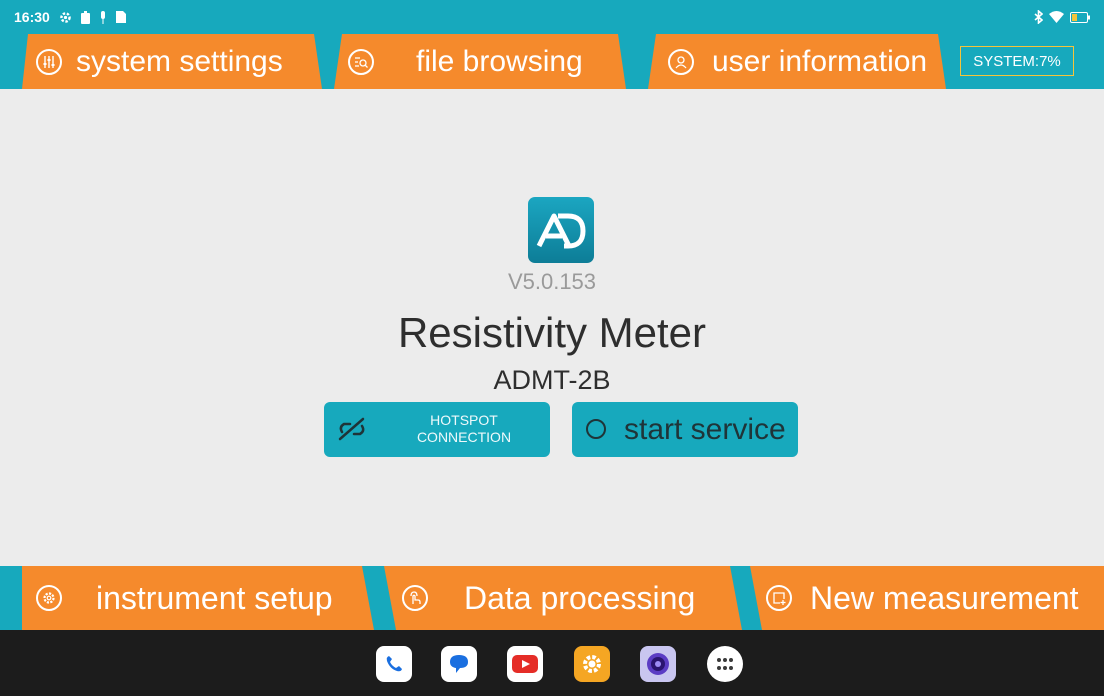  I want to click on tab-file-browsing: file browsing, so click(480, 61).